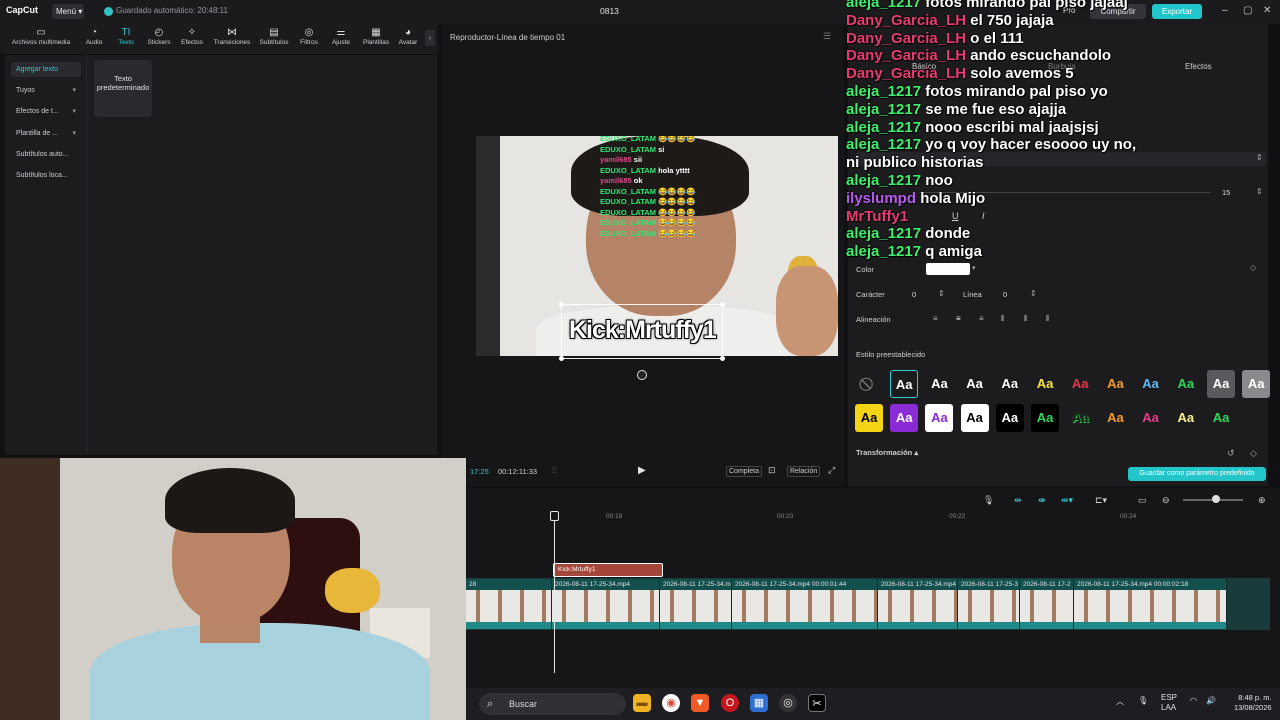  I want to click on mic-tray-icon: 🎙, so click(1143, 700).